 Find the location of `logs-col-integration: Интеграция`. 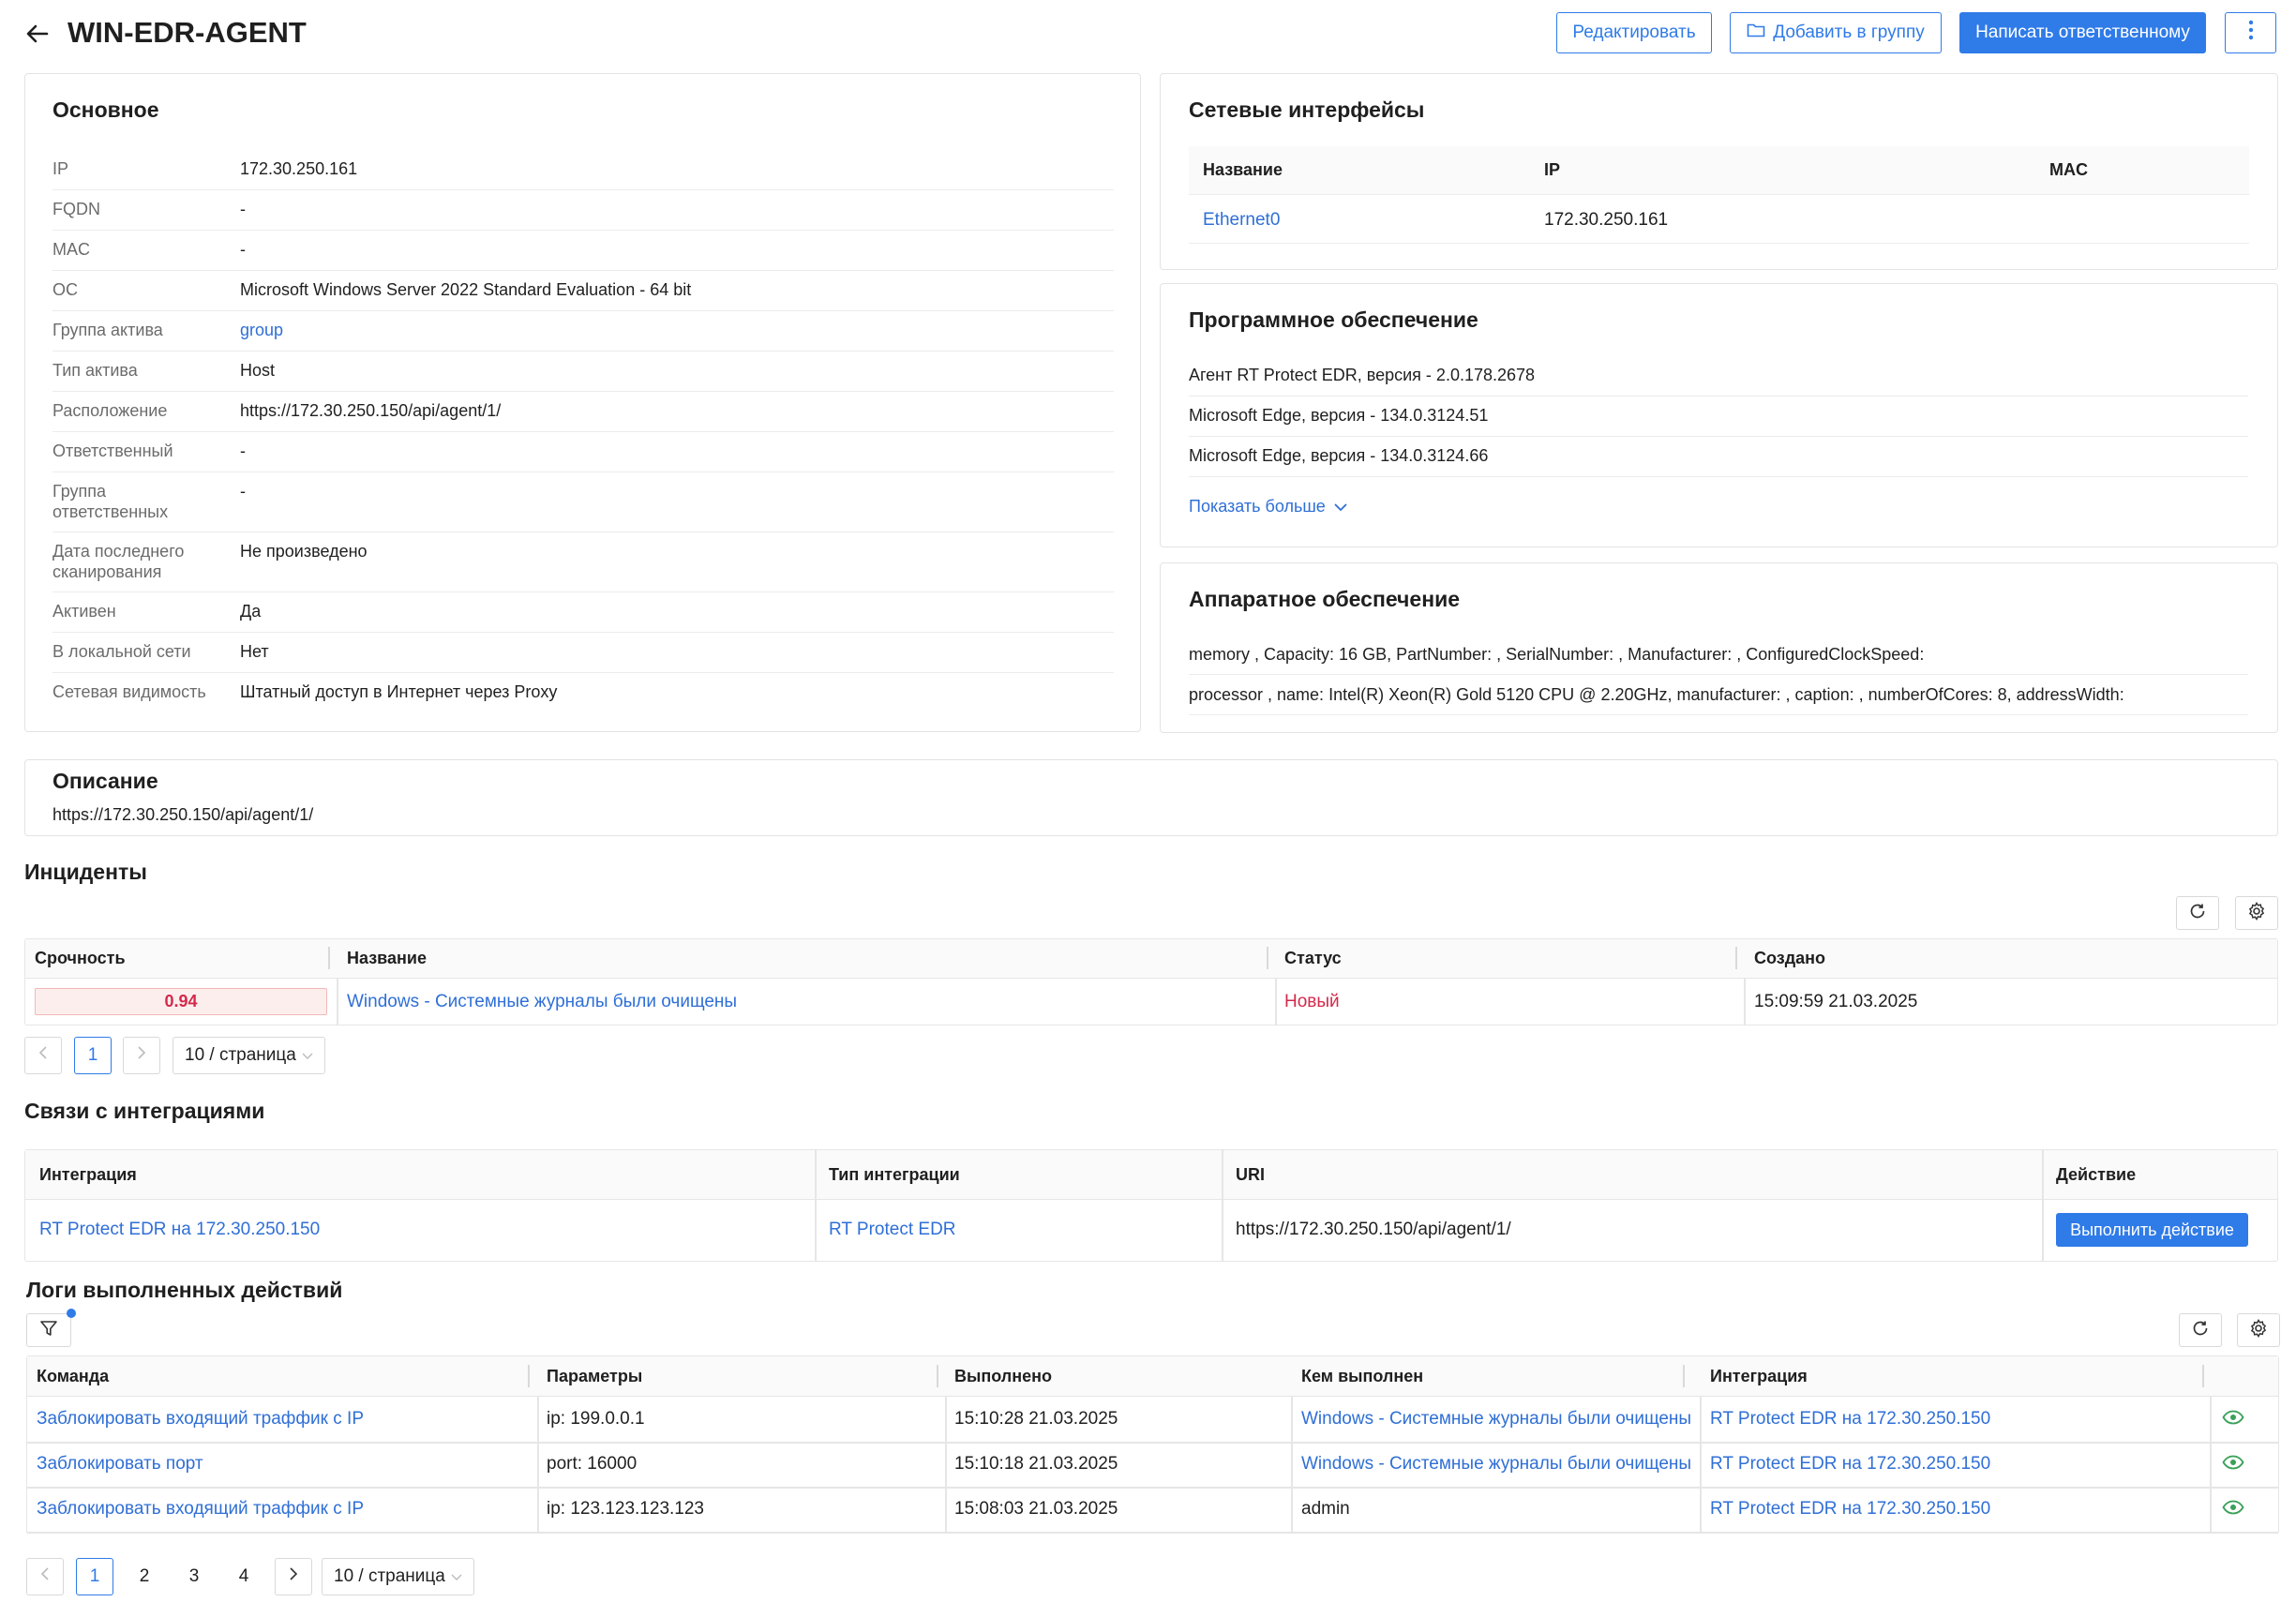

logs-col-integration: Интеграция is located at coordinates (1759, 1376).